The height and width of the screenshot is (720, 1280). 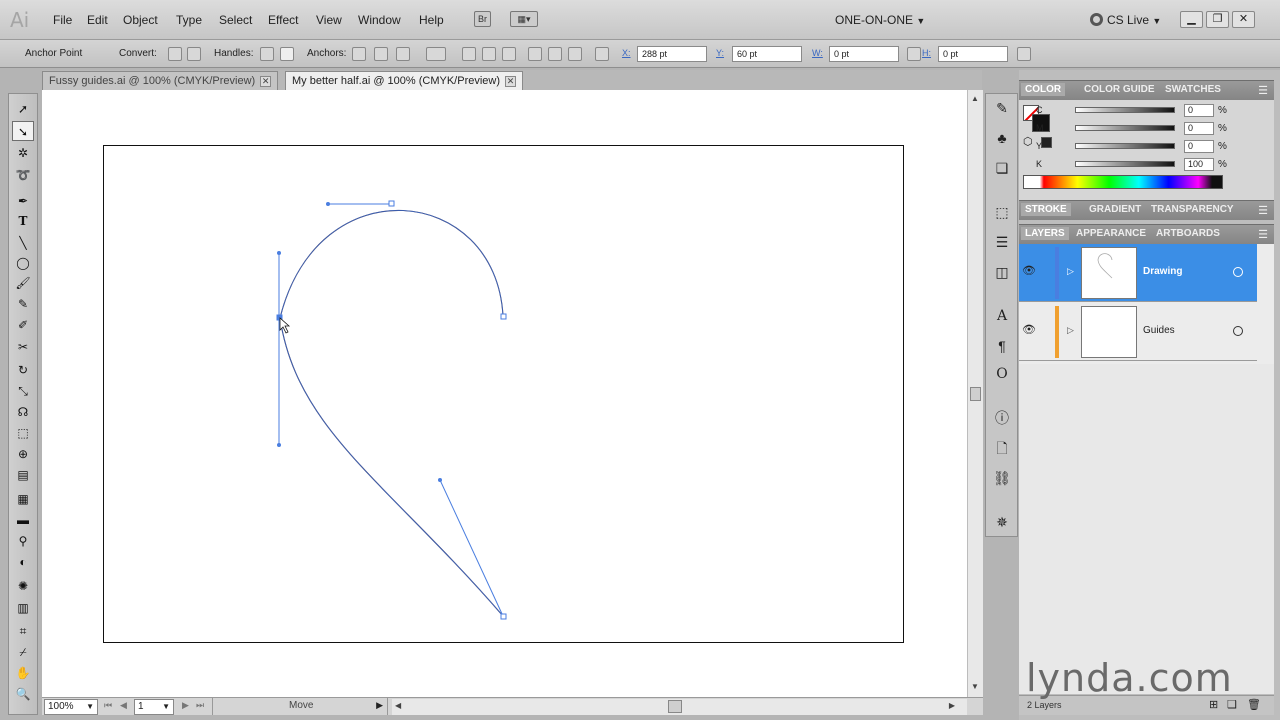 What do you see at coordinates (140, 20) in the screenshot?
I see `menu-object: Object` at bounding box center [140, 20].